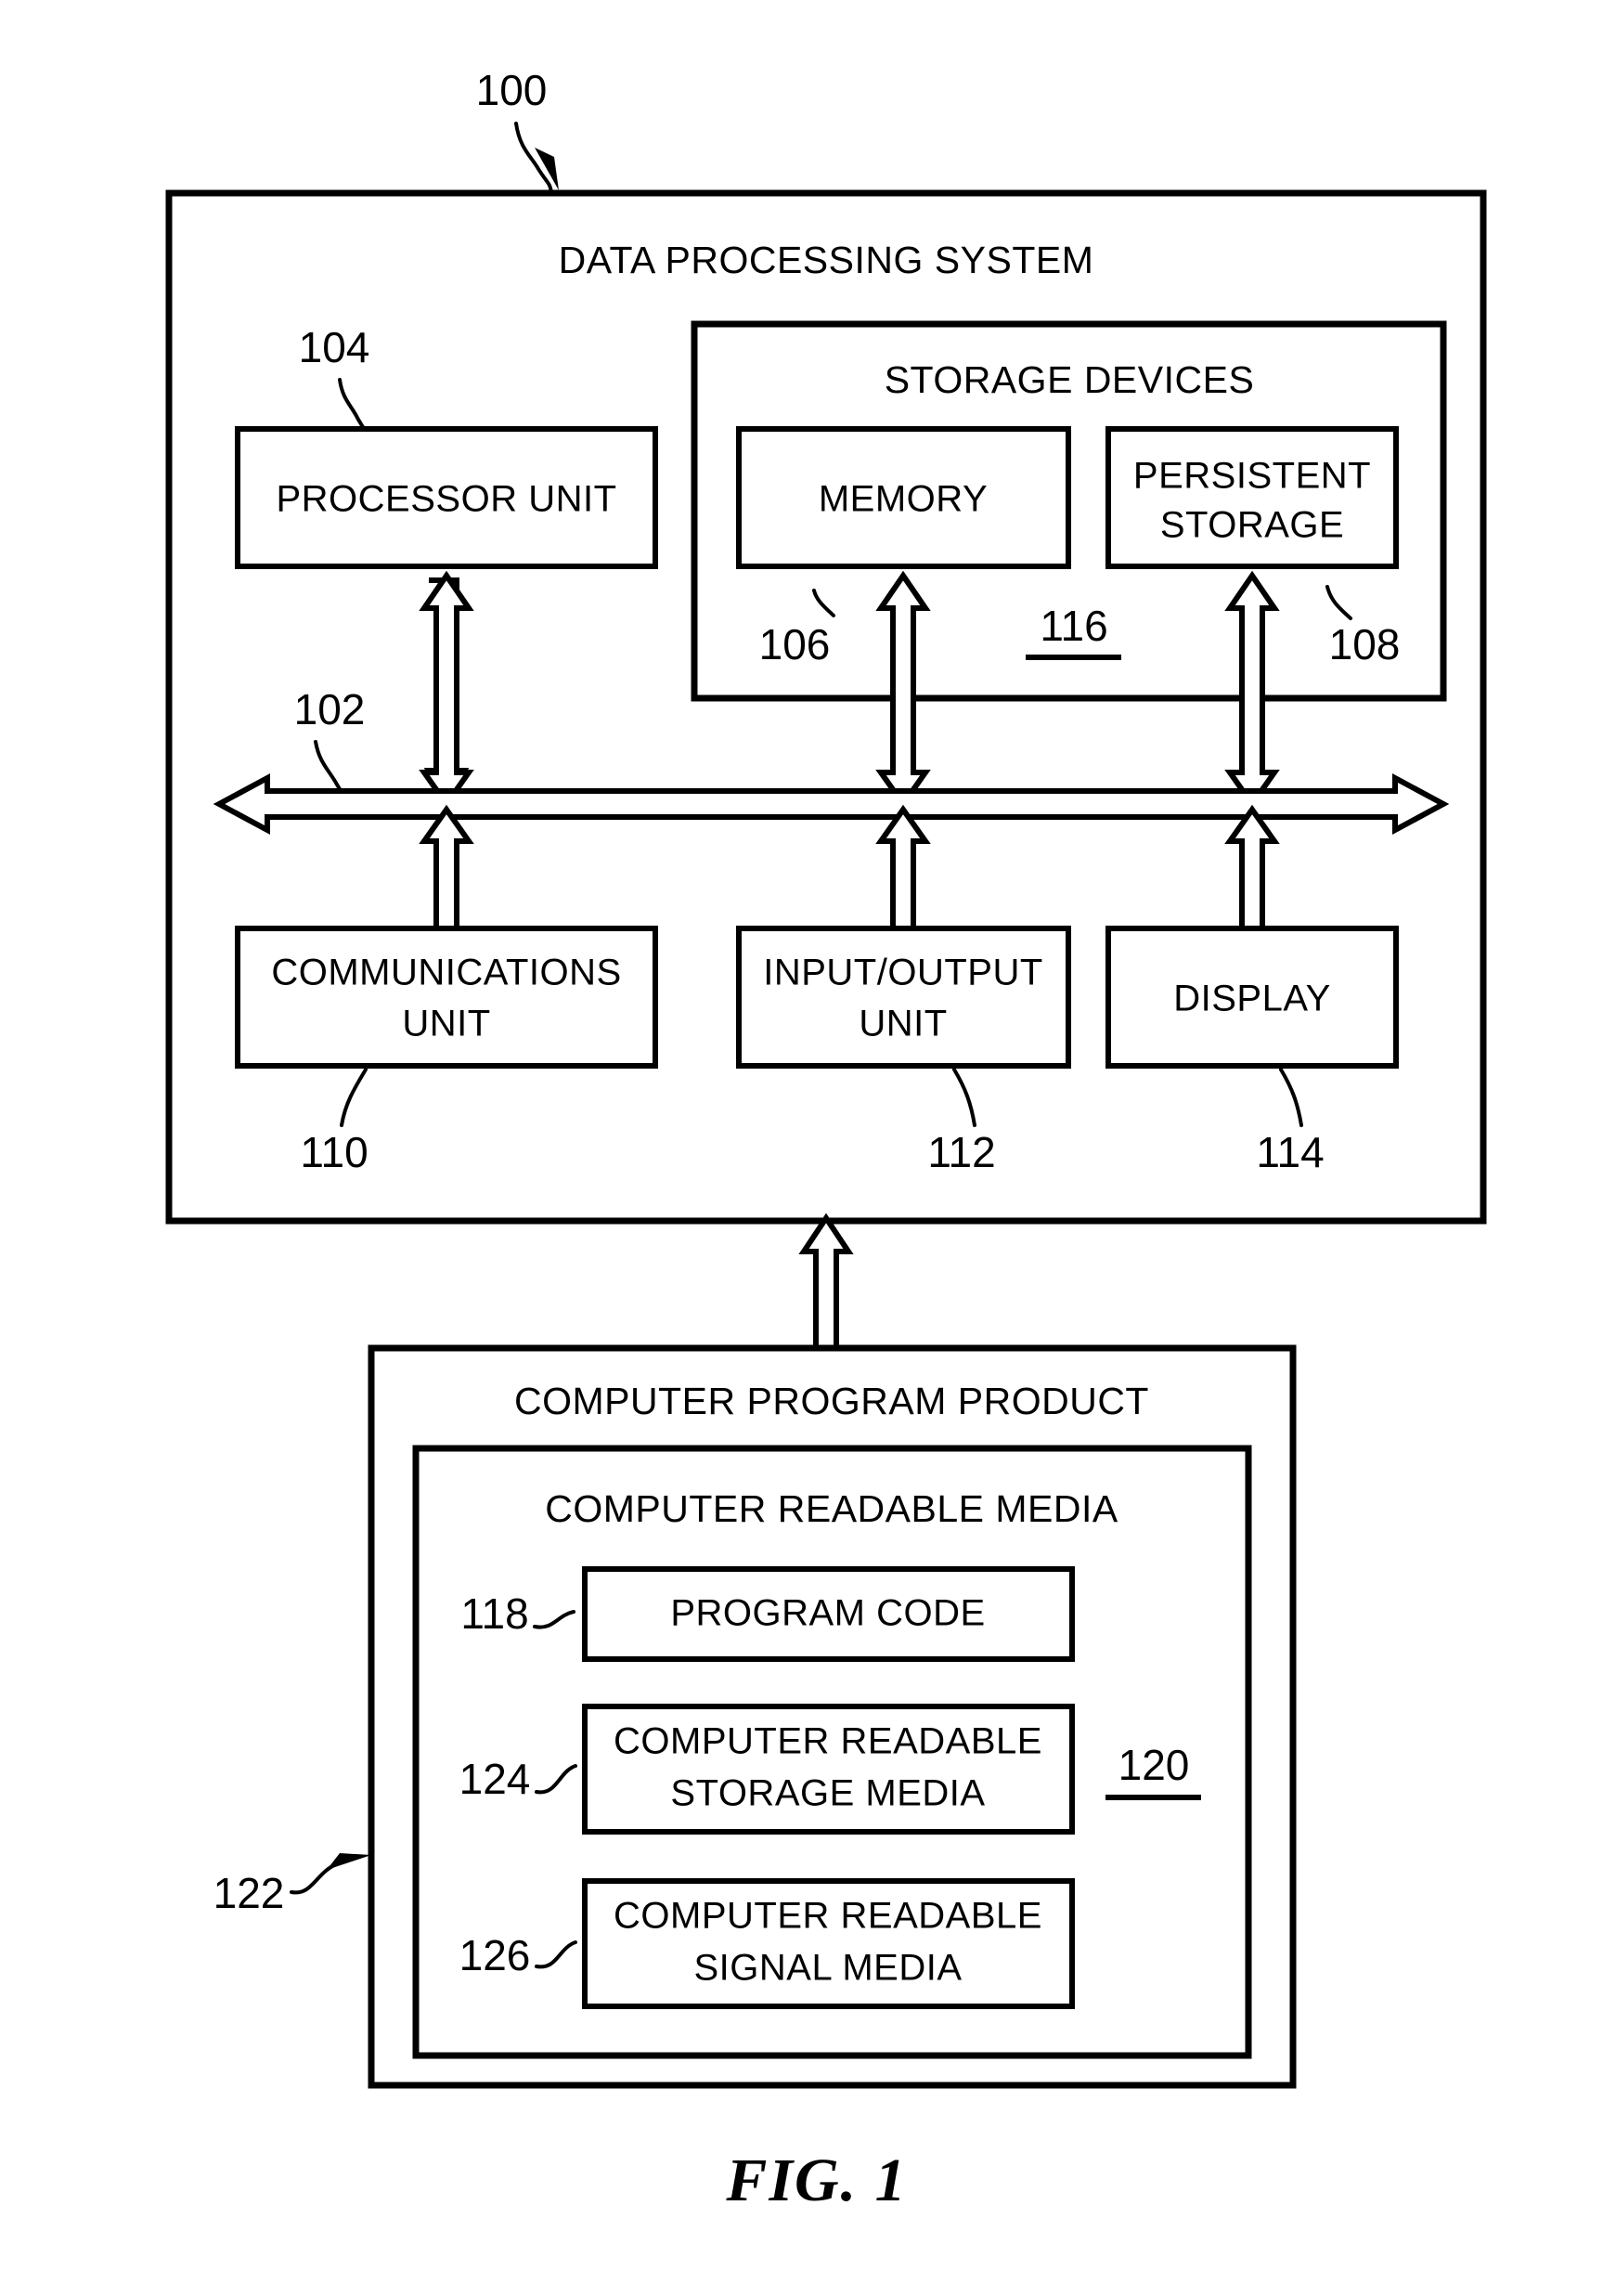 The image size is (1616, 2296). Describe the element at coordinates (903, 997) in the screenshot. I see `input-output-unit-box` at that location.